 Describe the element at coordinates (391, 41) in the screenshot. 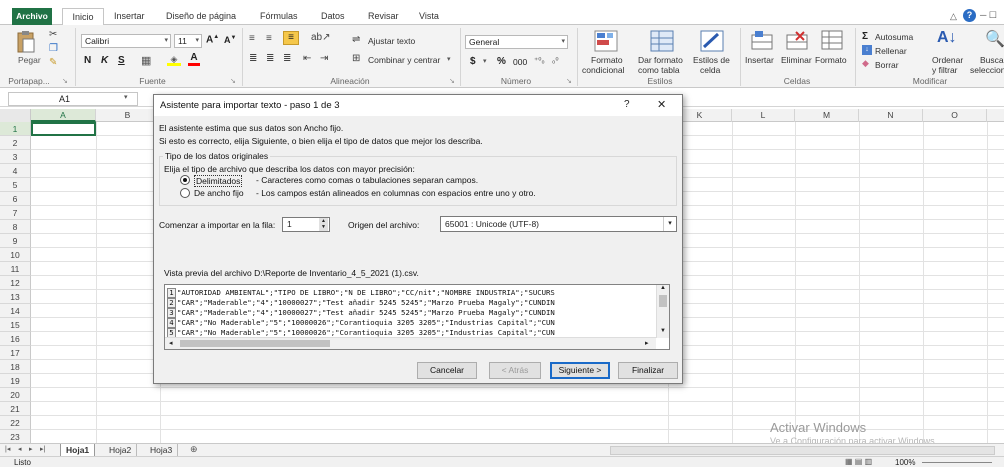

I see `wrap-text-button: Ajustar texto` at that location.